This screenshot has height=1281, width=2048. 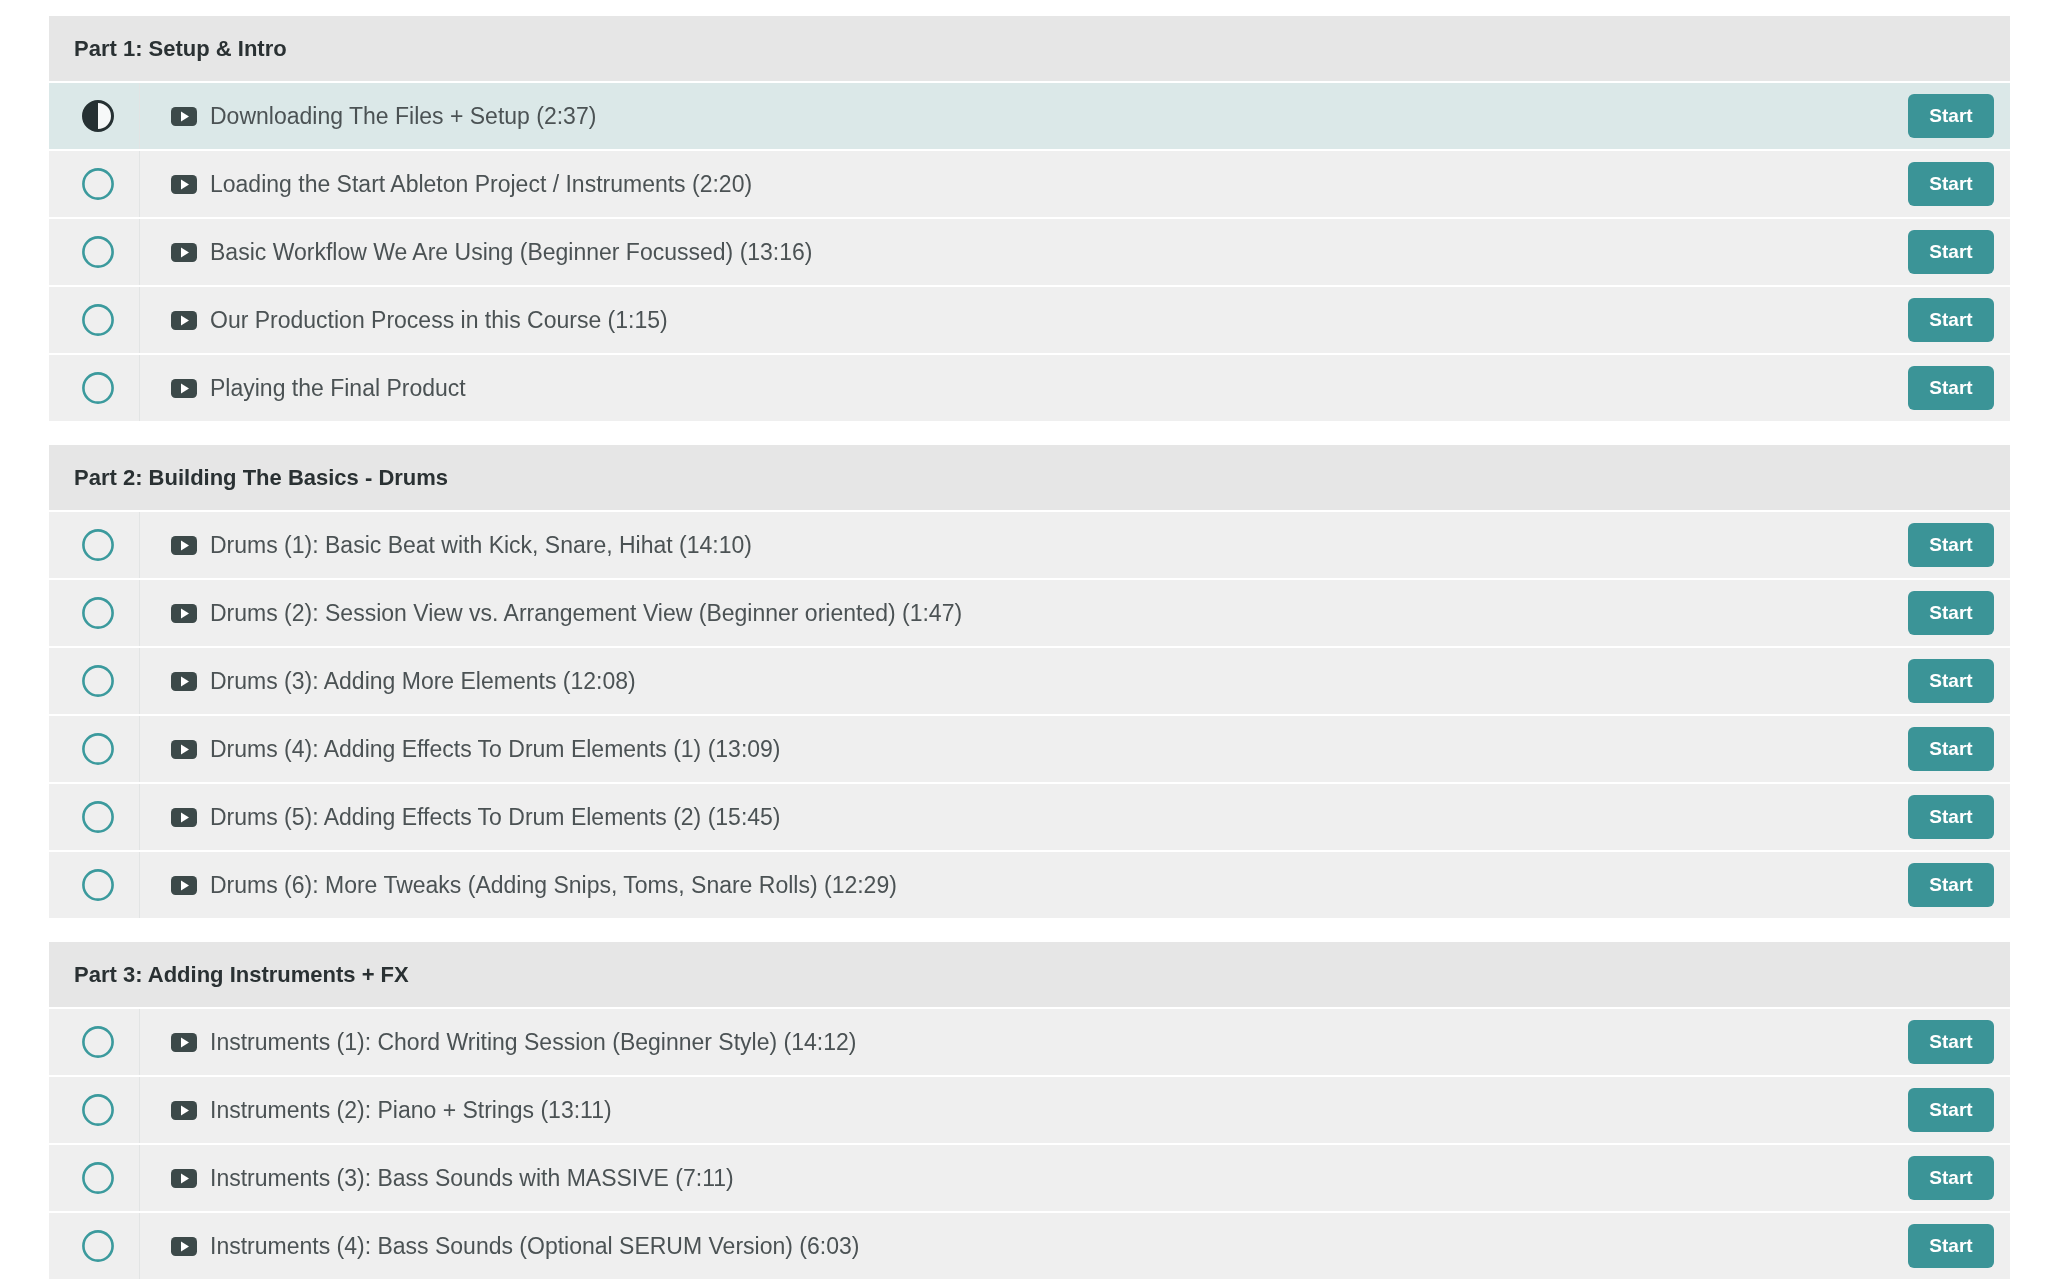 I want to click on lecture-title: Instruments (3): Bass Sounds with MASSIVE (7:11), so click(x=472, y=1178).